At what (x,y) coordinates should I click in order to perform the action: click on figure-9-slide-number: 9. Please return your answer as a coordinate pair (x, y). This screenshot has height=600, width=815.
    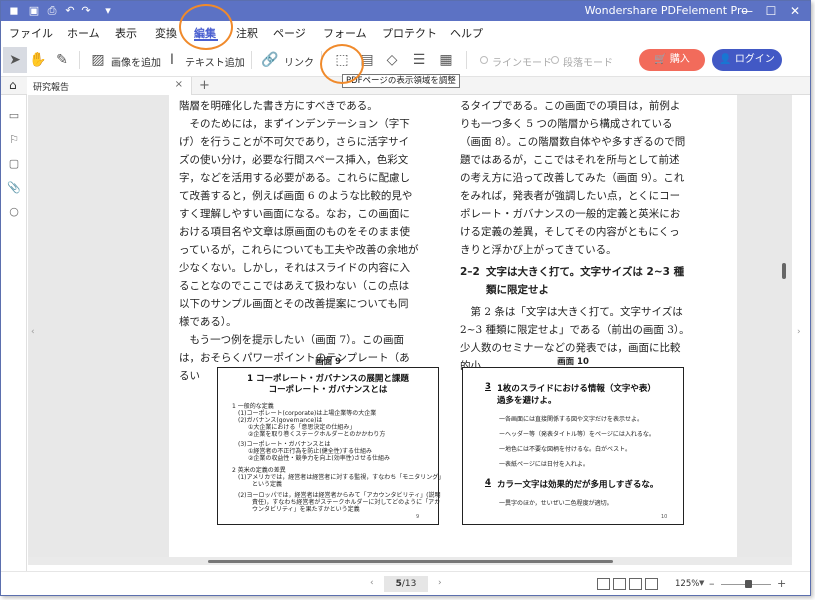
    Looking at the image, I should click on (418, 517).